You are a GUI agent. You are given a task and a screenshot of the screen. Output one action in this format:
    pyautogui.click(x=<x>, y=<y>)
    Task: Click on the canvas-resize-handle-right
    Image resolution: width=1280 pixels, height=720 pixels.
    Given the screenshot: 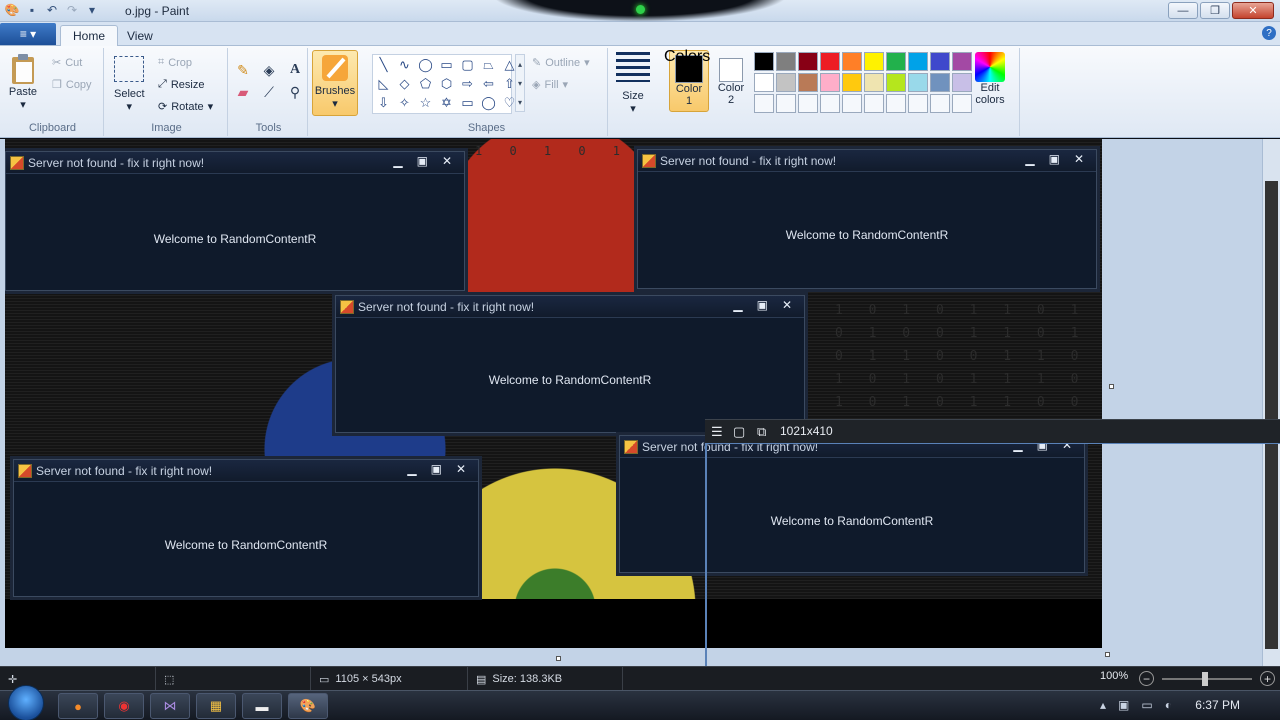 What is the action you would take?
    pyautogui.click(x=1111, y=386)
    